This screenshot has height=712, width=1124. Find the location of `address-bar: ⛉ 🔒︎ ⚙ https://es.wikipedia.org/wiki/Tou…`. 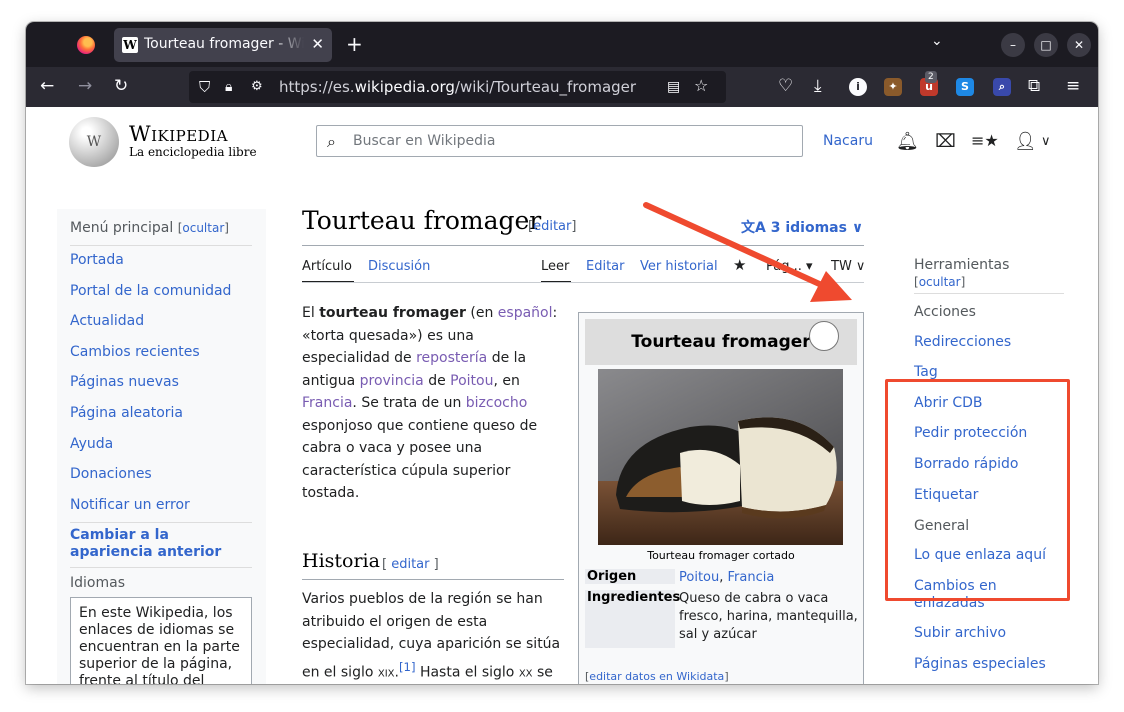

address-bar: ⛉ 🔒︎ ⚙ https://es.wikipedia.org/wiki/Tou… is located at coordinates (457, 87).